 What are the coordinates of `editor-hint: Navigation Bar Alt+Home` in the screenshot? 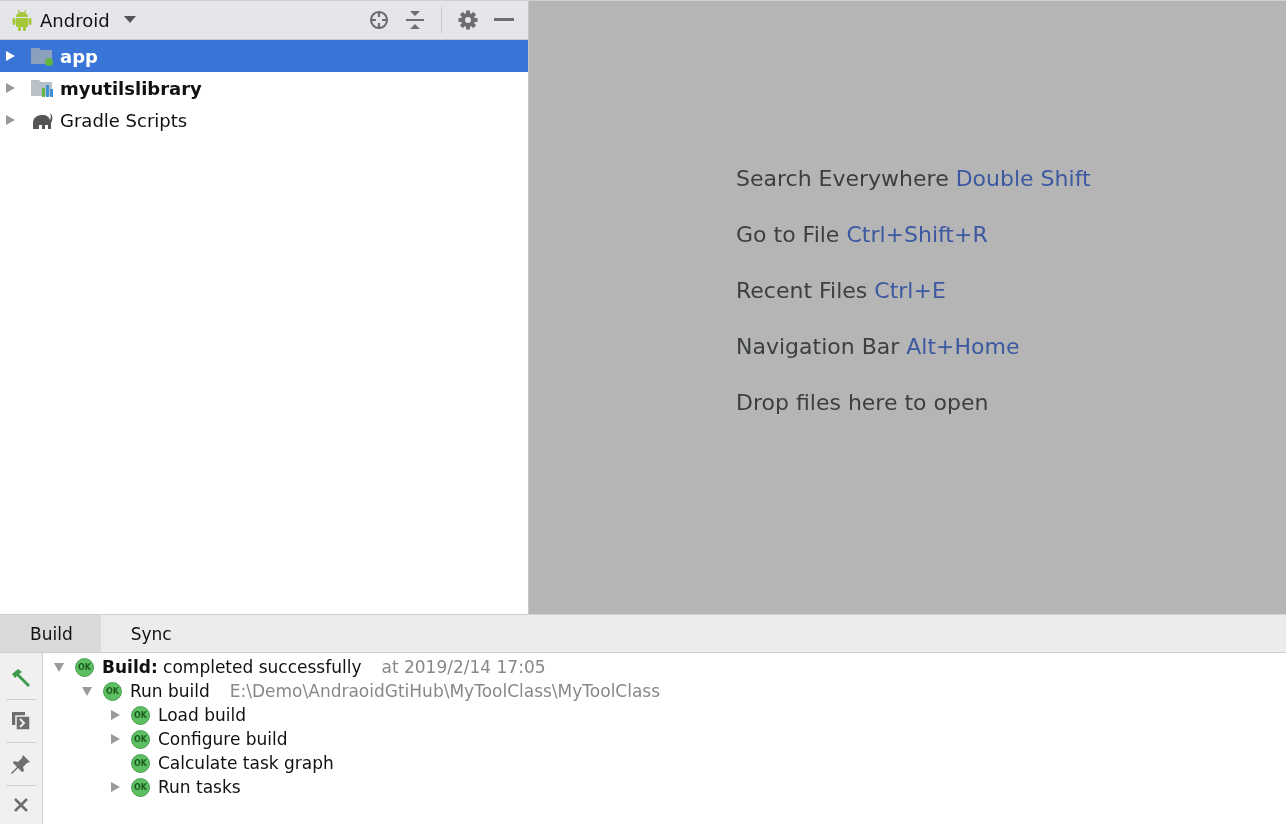 It's located at (878, 346).